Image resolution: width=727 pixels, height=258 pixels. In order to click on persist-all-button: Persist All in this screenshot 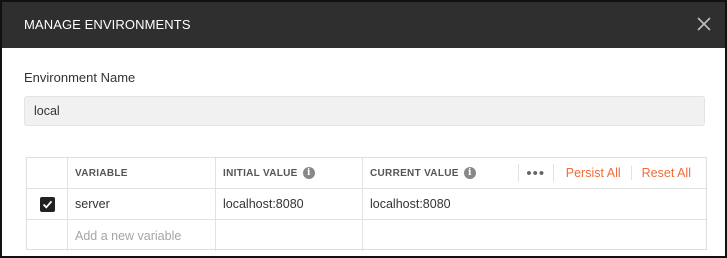, I will do `click(593, 173)`.